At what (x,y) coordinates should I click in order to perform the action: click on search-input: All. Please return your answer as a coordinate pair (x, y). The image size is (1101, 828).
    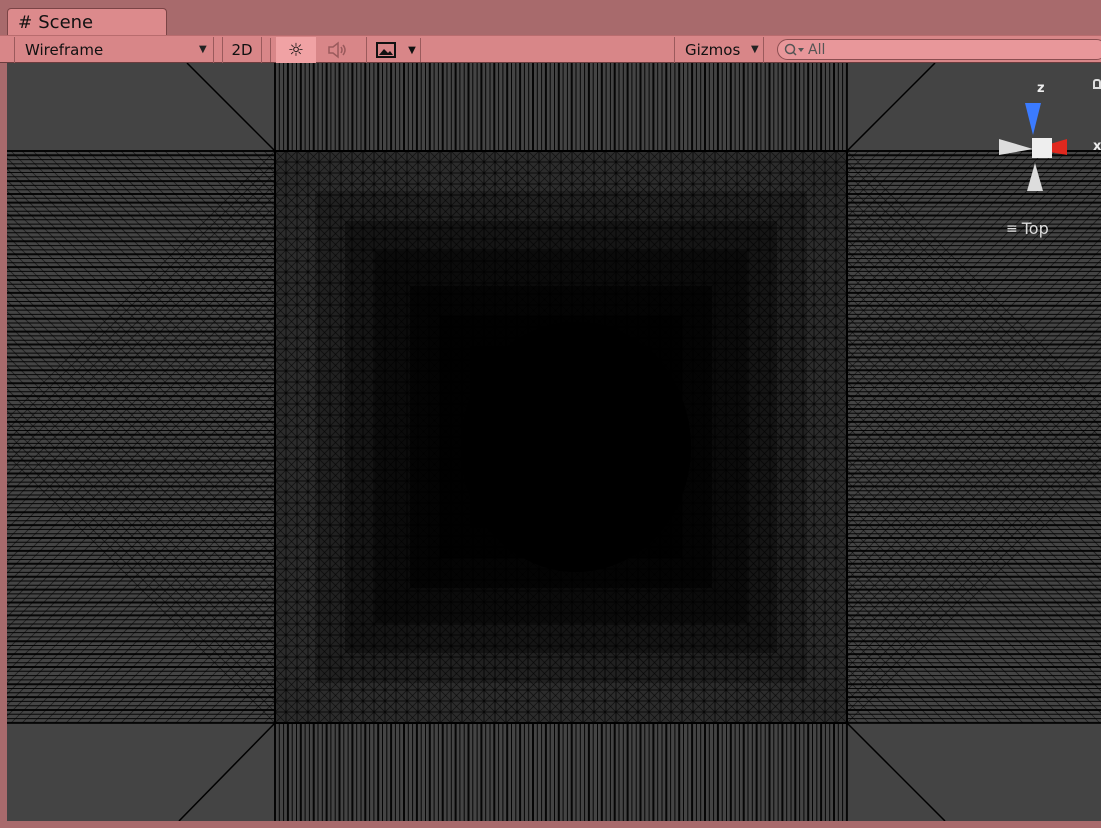
    Looking at the image, I should click on (939, 49).